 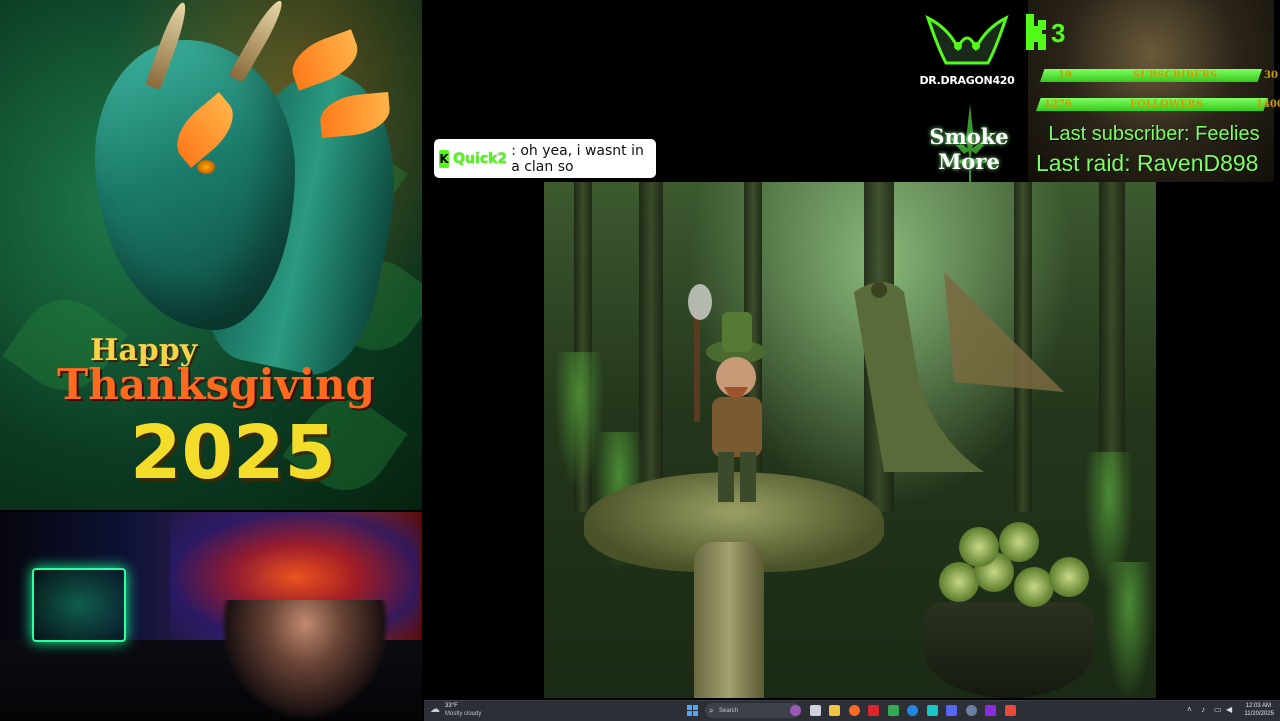 What do you see at coordinates (206, 167) in the screenshot?
I see `dragon-eye` at bounding box center [206, 167].